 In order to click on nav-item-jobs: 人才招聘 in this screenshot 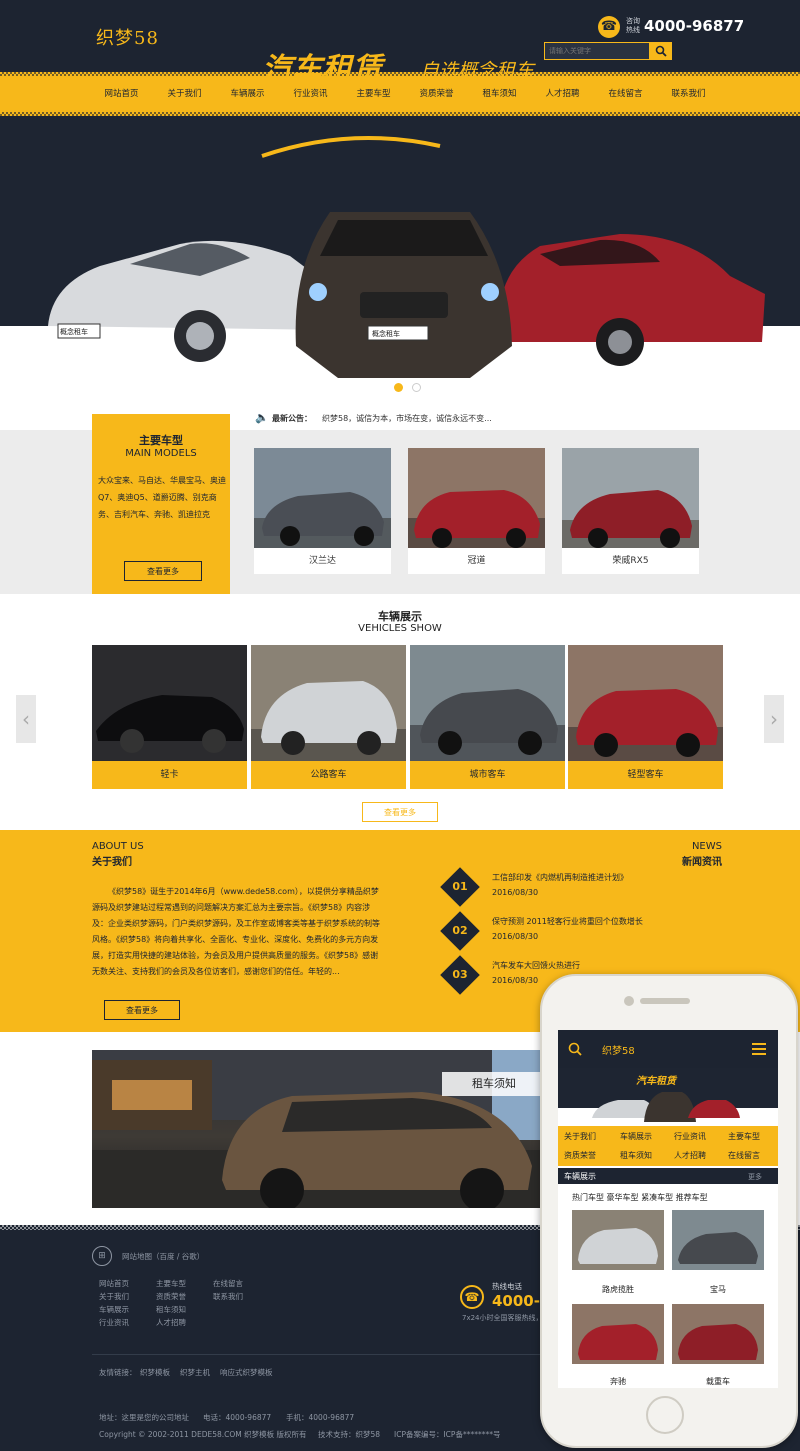, I will do `click(562, 94)`.